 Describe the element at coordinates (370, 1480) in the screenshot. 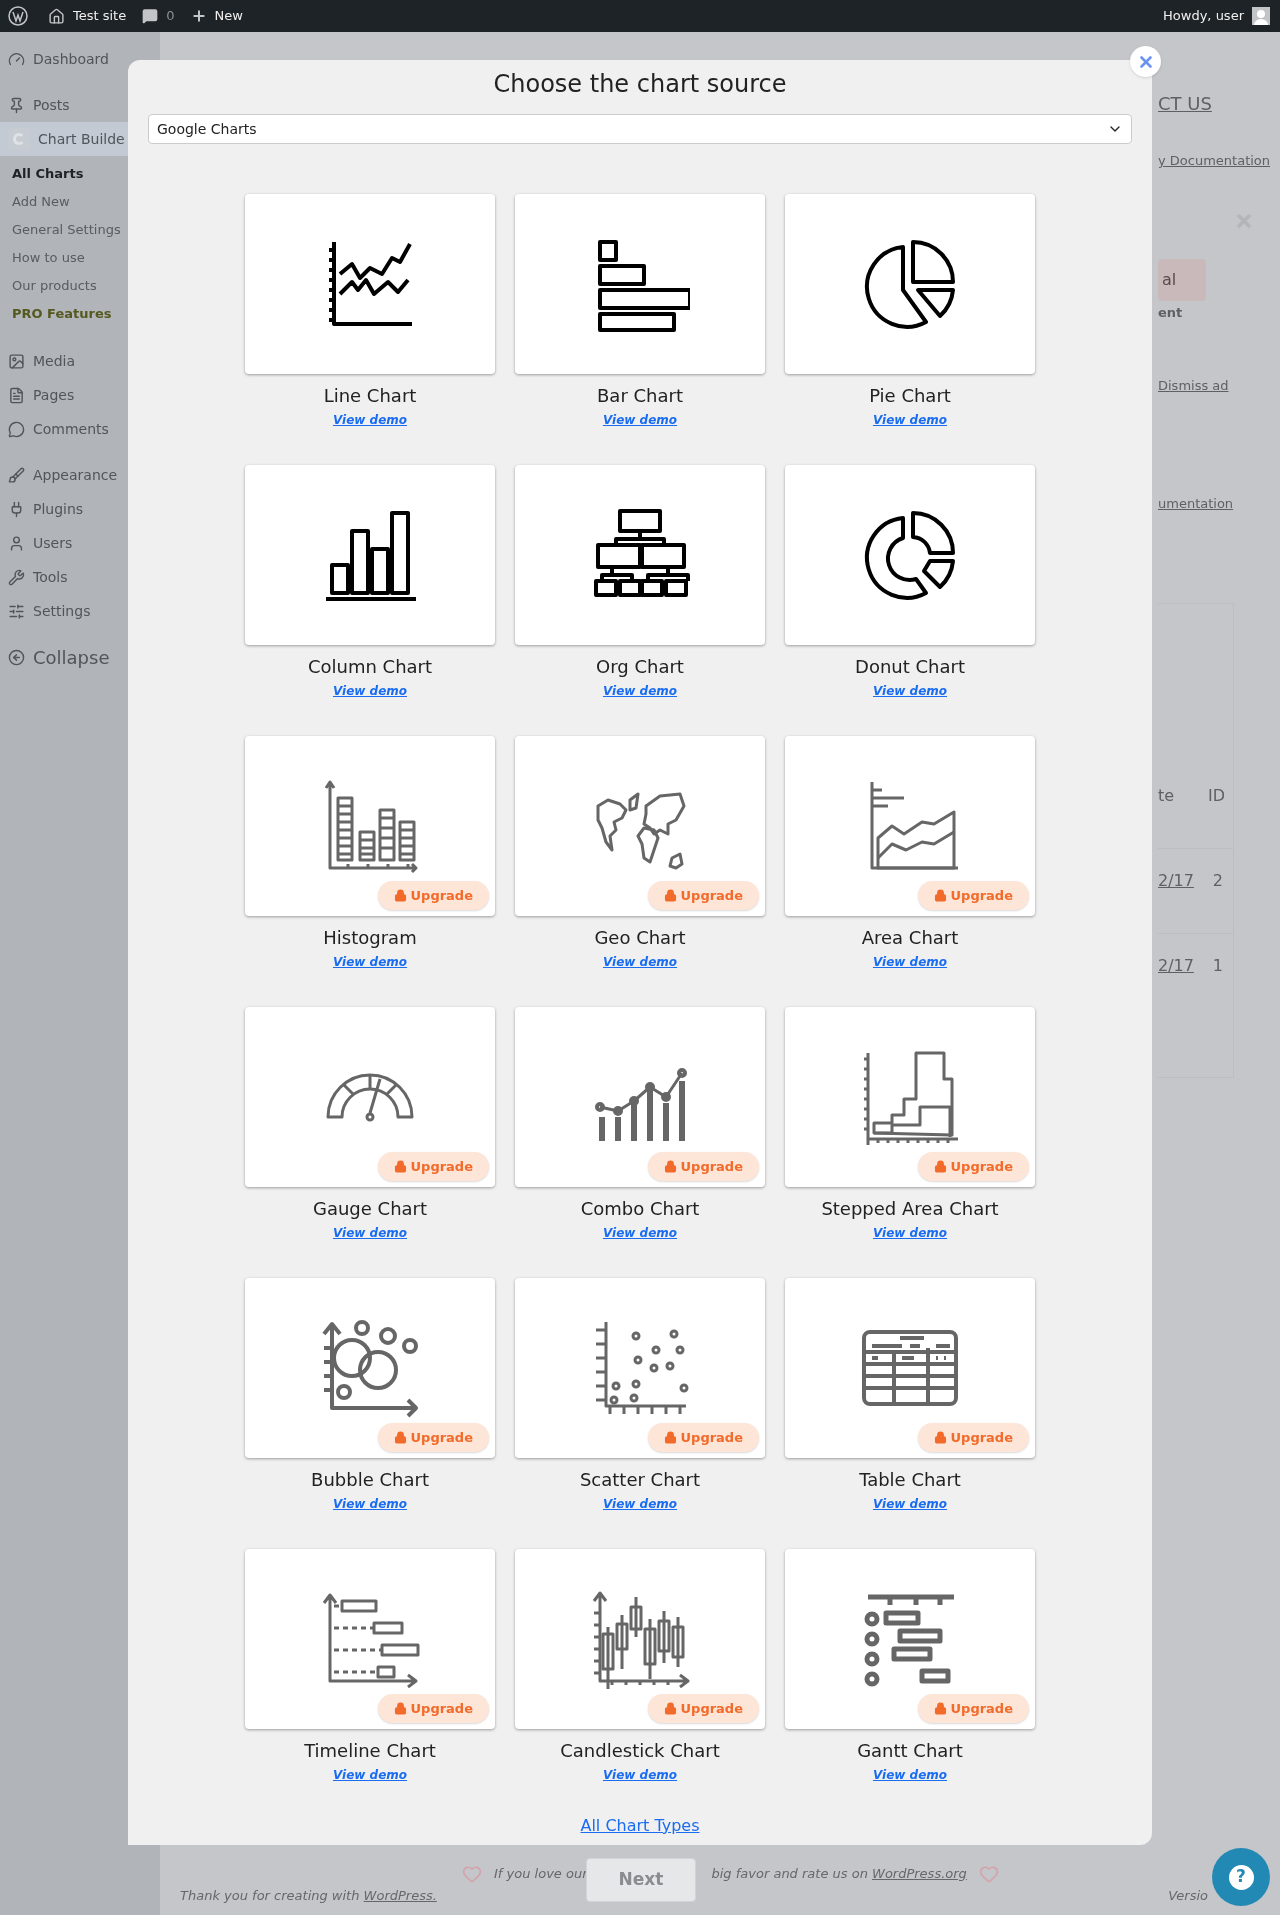

I see `chart-name: Bubble Chart` at that location.